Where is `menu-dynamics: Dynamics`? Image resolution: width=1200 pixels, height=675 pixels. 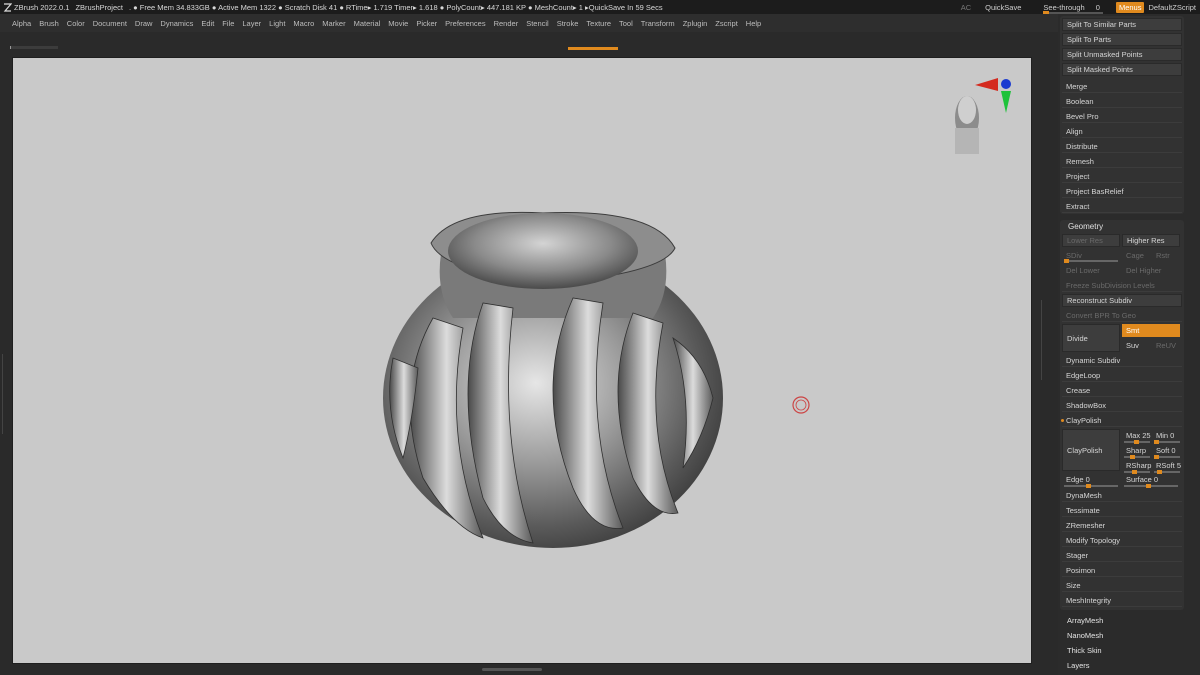 menu-dynamics: Dynamics is located at coordinates (176, 23).